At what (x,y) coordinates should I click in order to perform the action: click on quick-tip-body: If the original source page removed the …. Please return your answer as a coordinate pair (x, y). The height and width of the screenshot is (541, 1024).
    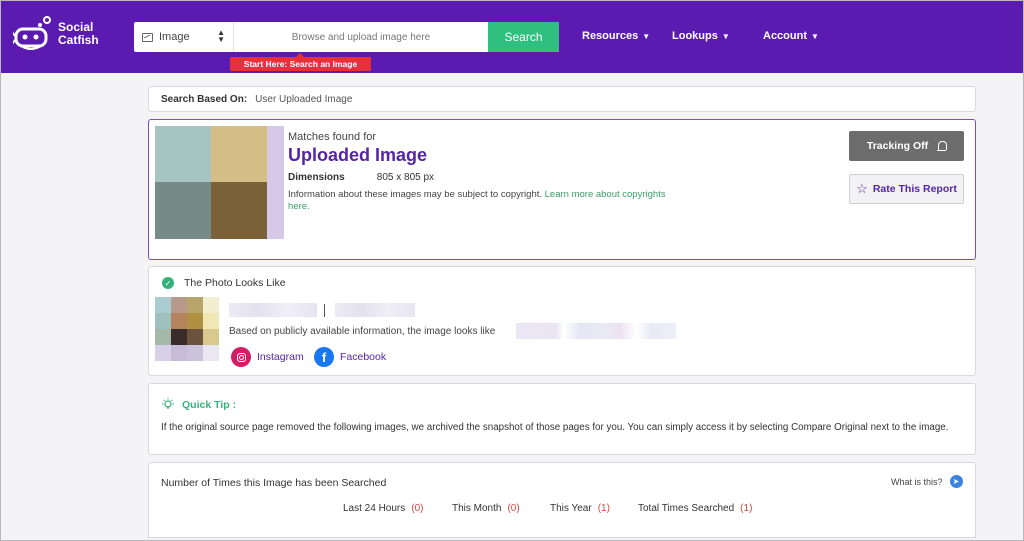
    Looking at the image, I should click on (555, 427).